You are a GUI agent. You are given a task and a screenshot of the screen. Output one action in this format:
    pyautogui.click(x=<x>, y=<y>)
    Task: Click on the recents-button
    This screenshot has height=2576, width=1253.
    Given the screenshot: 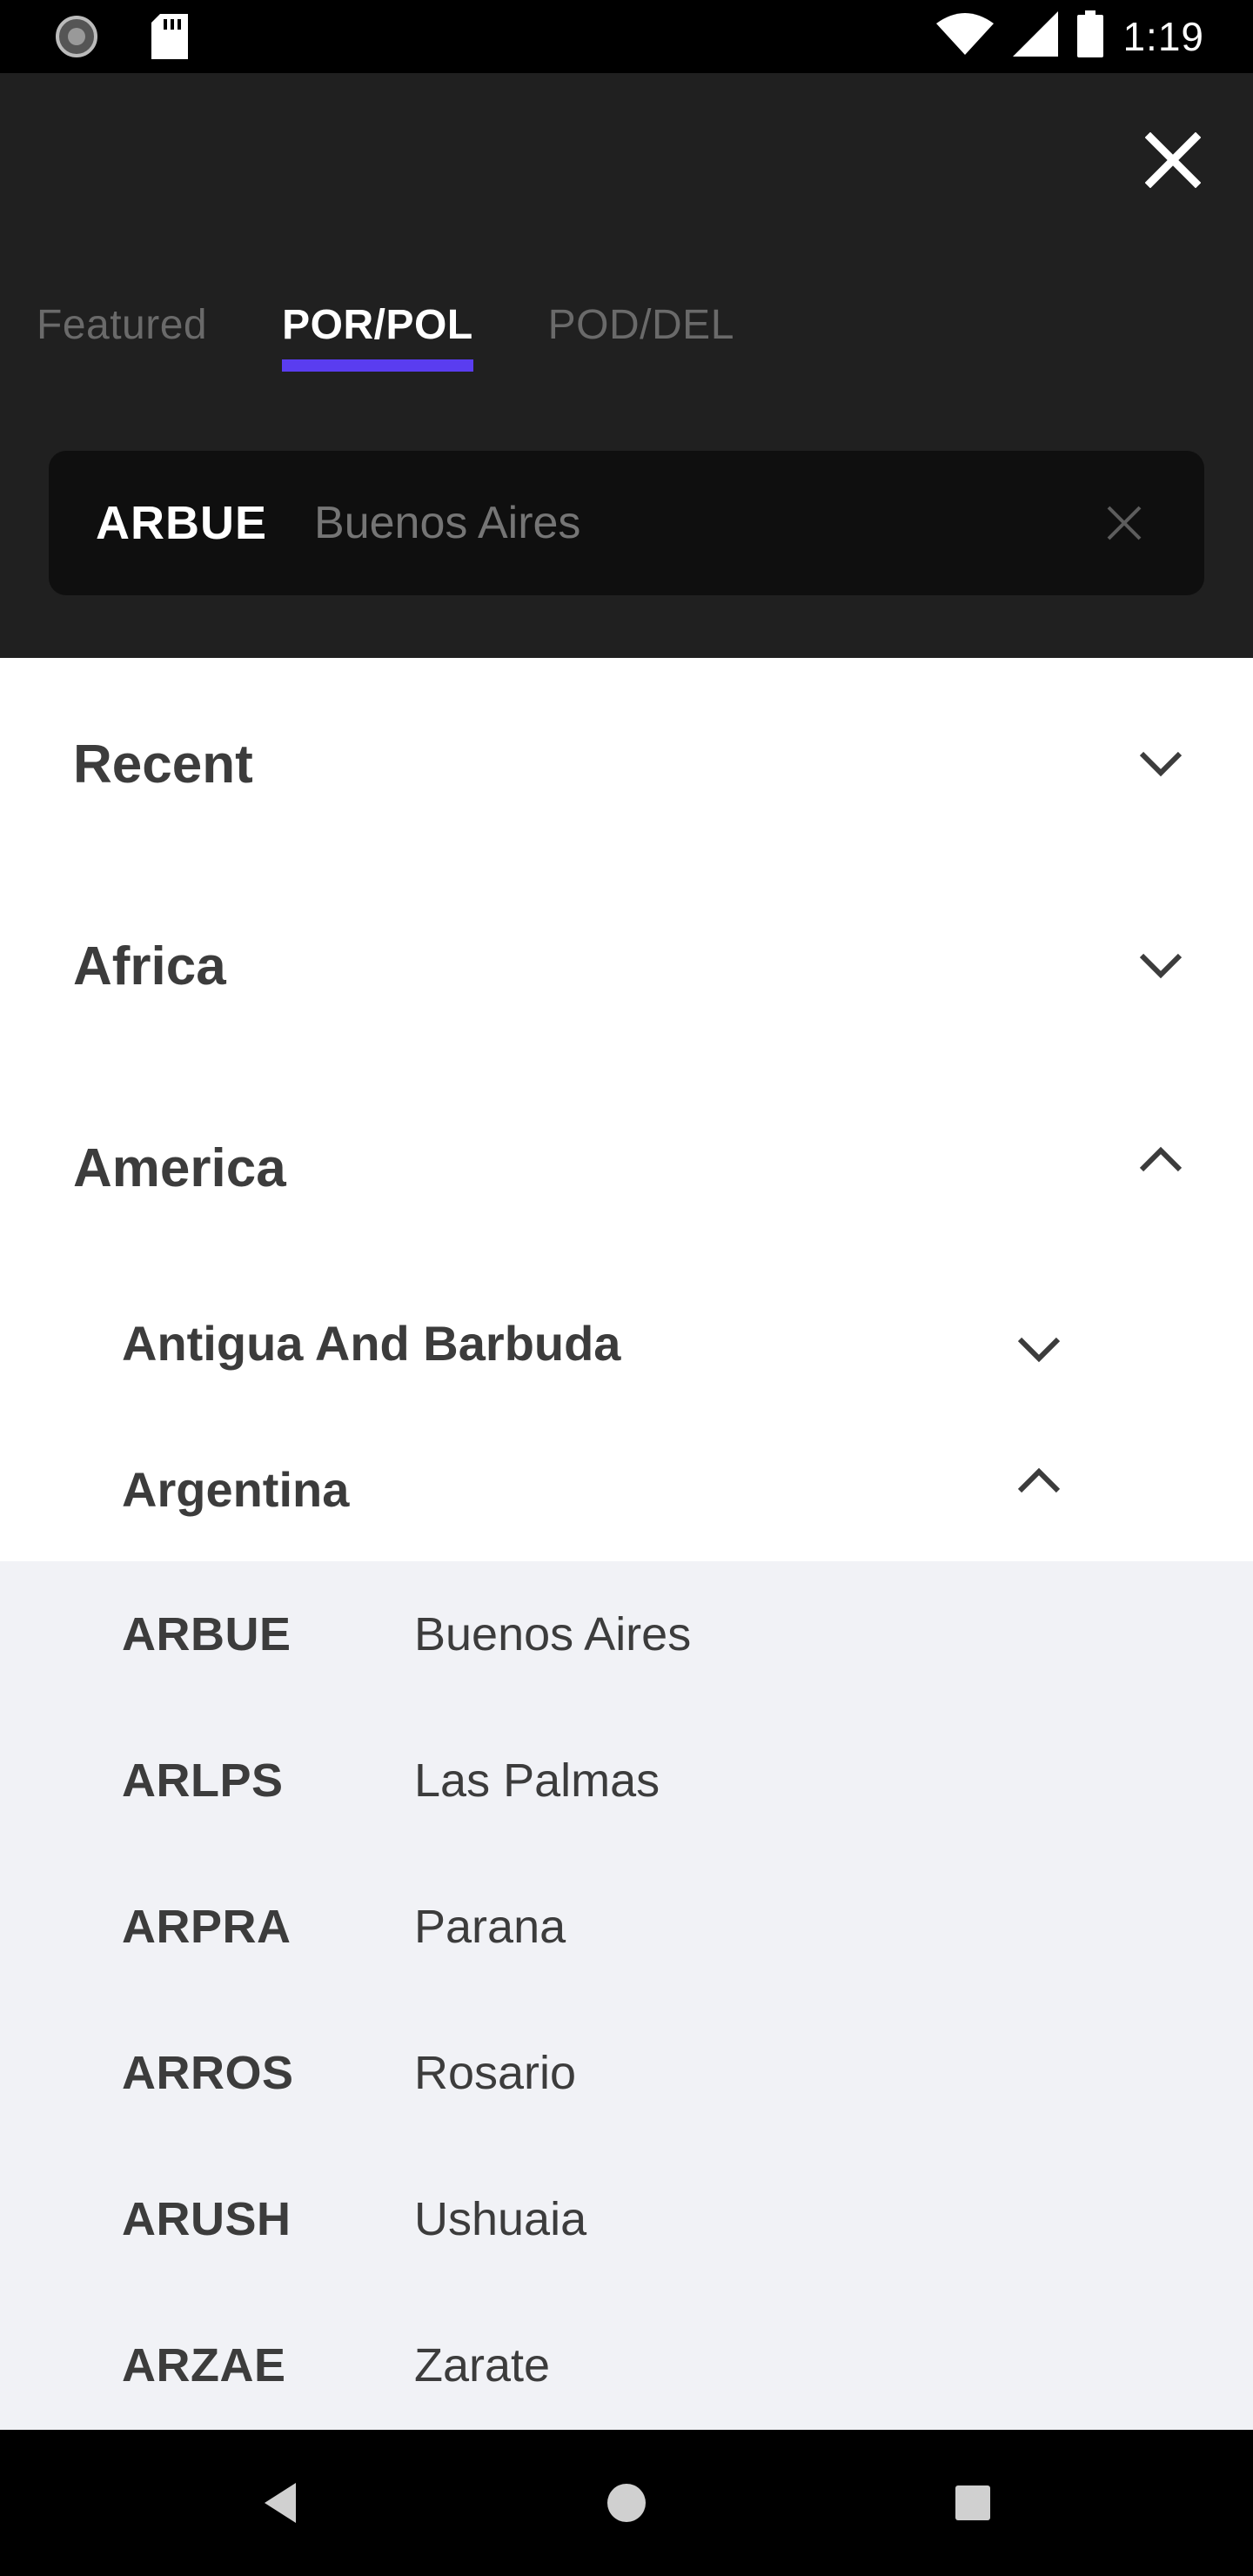 What is the action you would take?
    pyautogui.click(x=972, y=2502)
    